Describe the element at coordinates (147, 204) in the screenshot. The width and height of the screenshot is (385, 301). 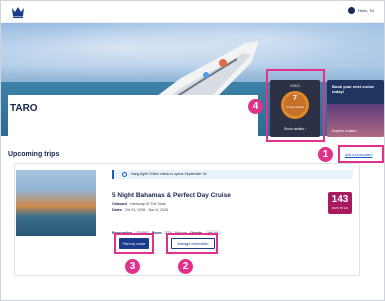
I see `onboard-value: Harmony Of The Seas` at that location.